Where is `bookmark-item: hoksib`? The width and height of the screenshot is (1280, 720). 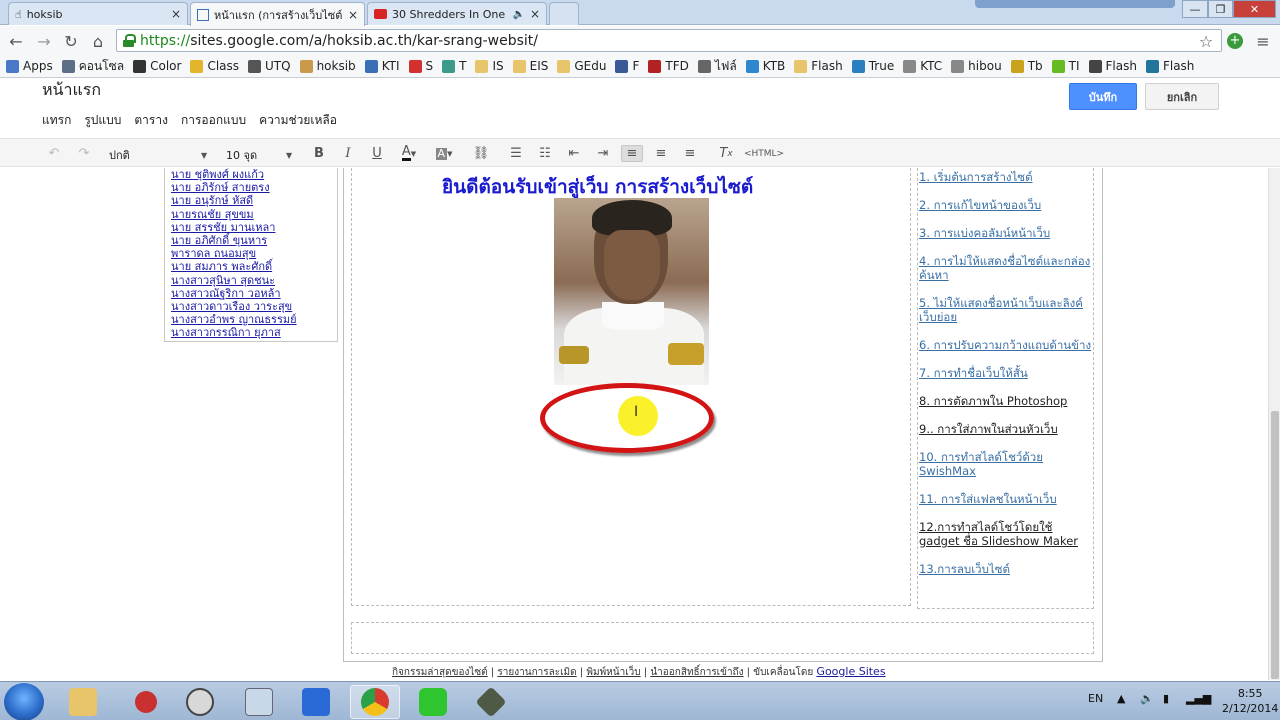 bookmark-item: hoksib is located at coordinates (327, 66).